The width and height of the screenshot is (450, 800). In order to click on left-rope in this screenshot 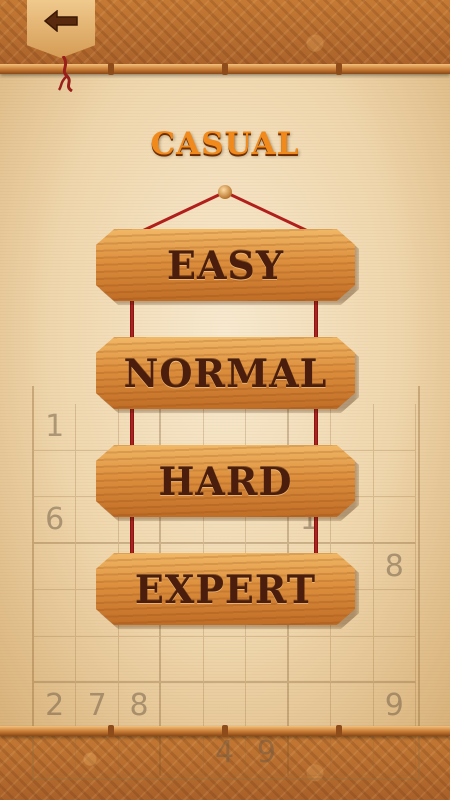, I will do `click(132, 440)`.